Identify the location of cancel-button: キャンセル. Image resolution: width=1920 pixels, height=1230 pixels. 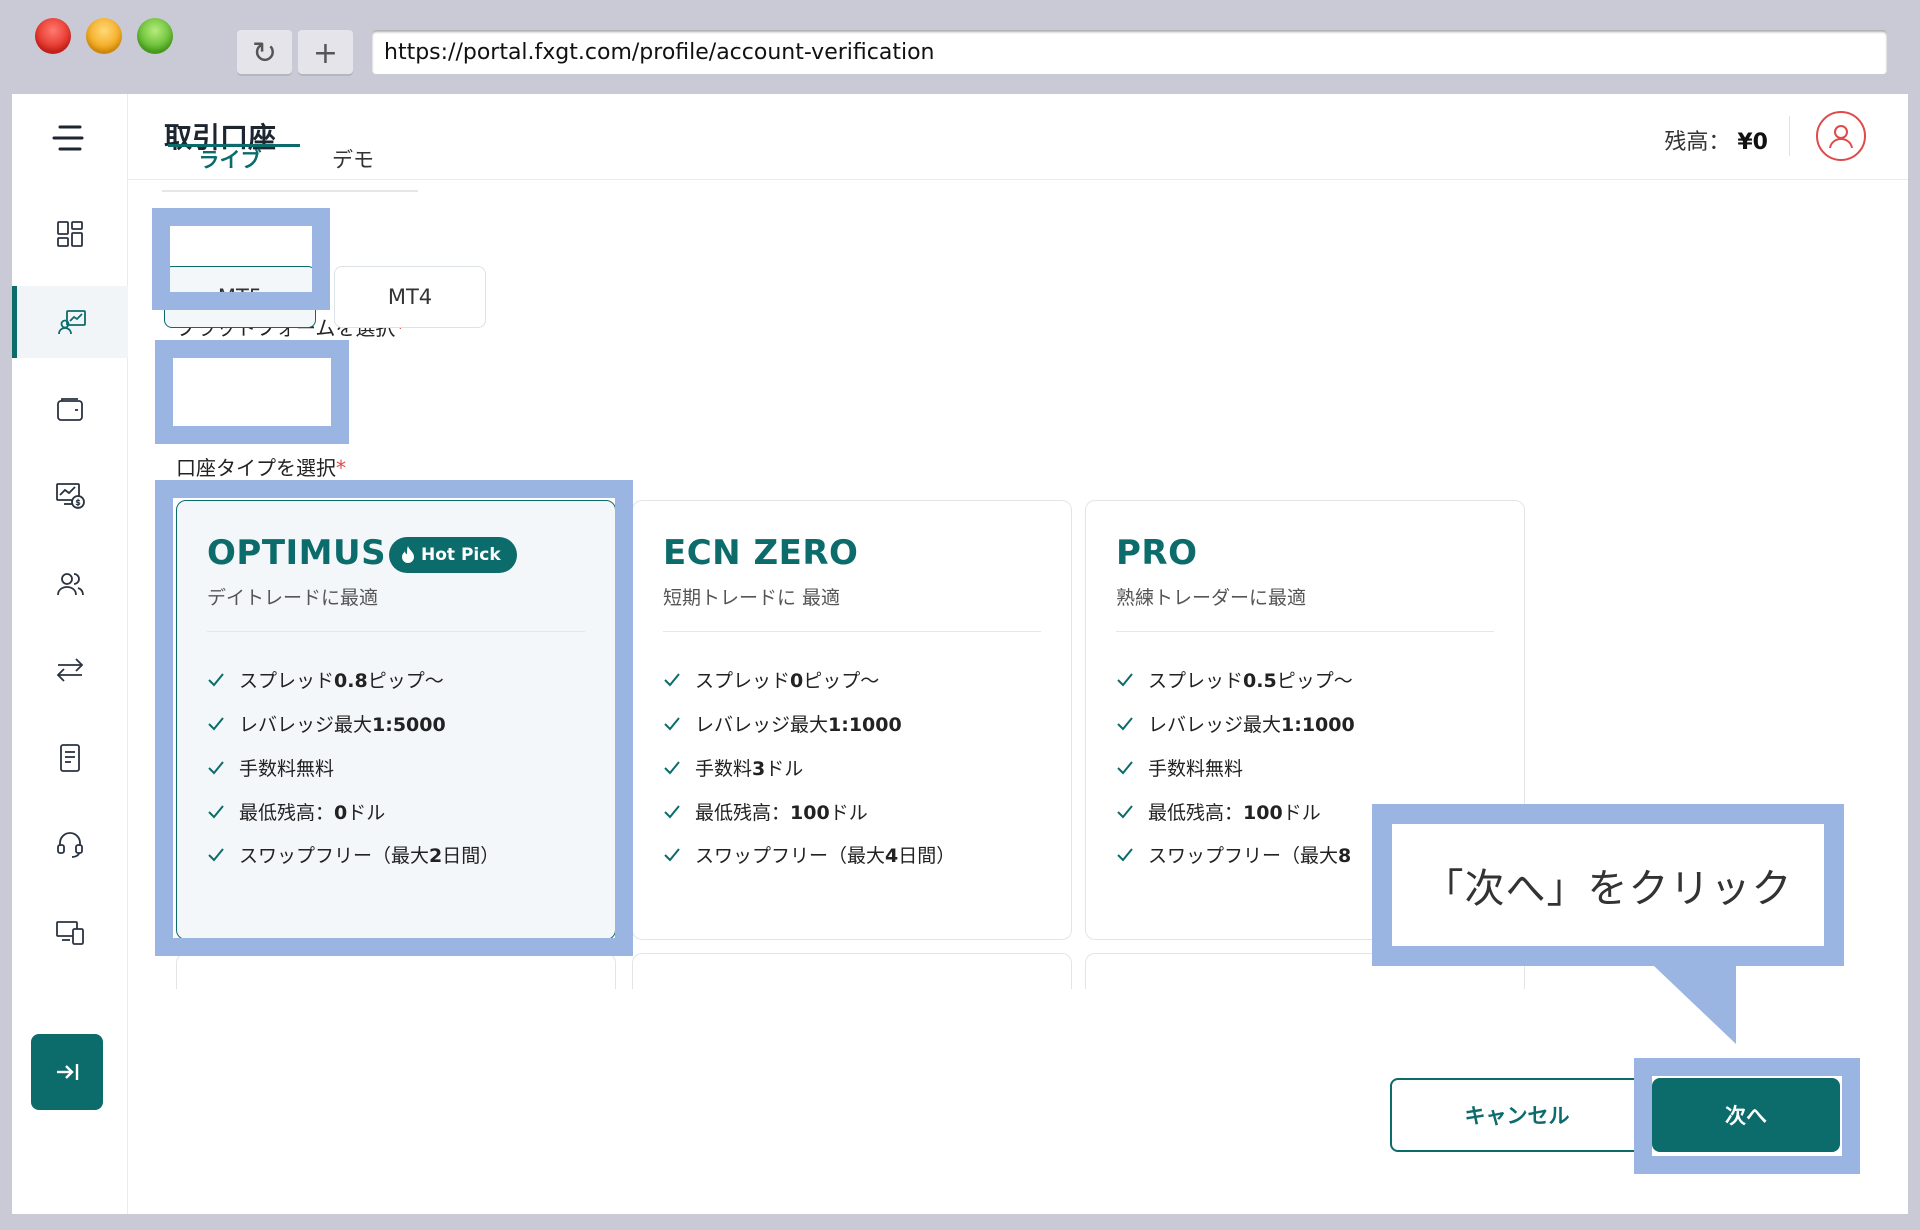
(1517, 1115).